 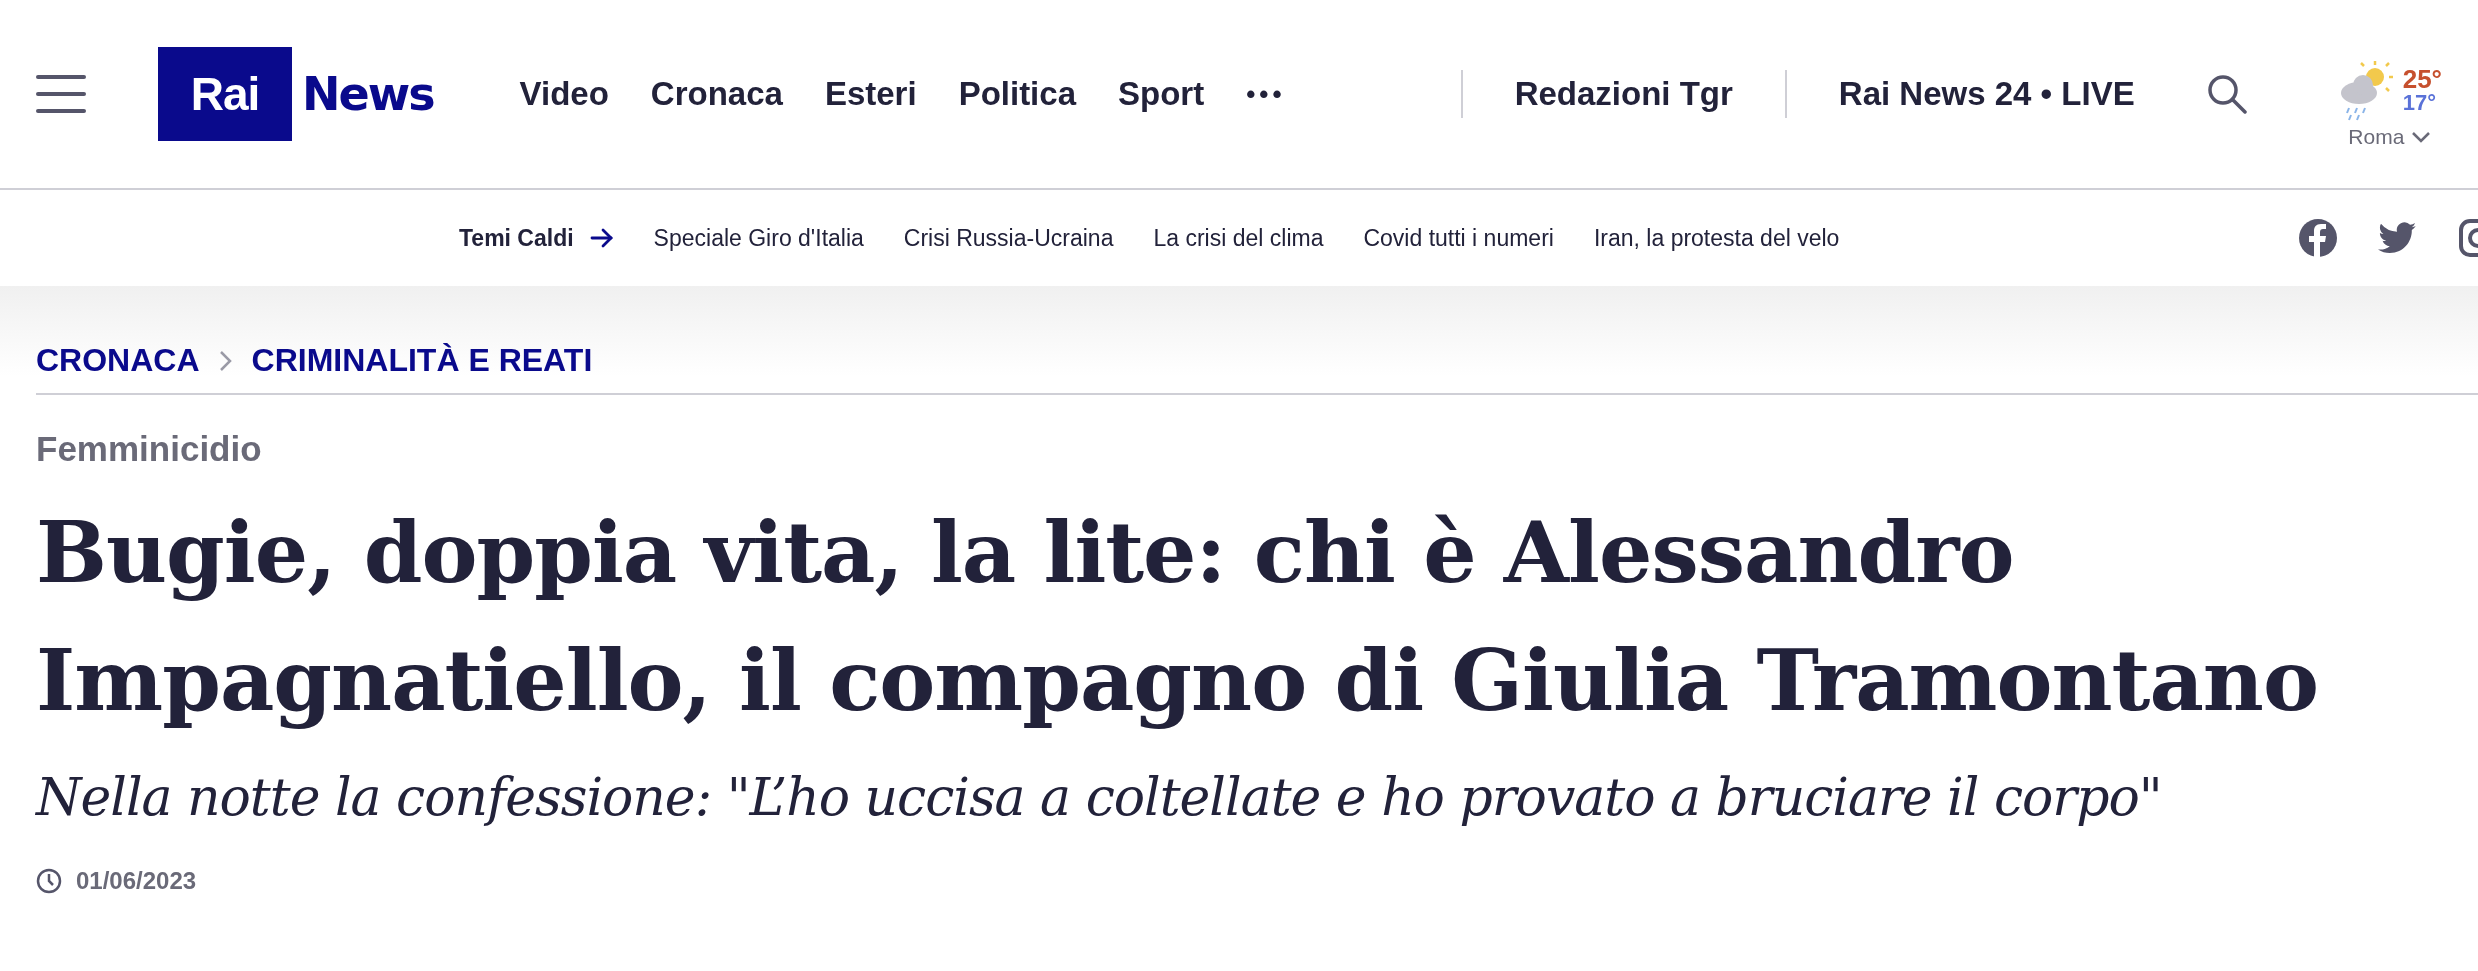 I want to click on nav-link: Redazioni Tgr, so click(x=1623, y=94).